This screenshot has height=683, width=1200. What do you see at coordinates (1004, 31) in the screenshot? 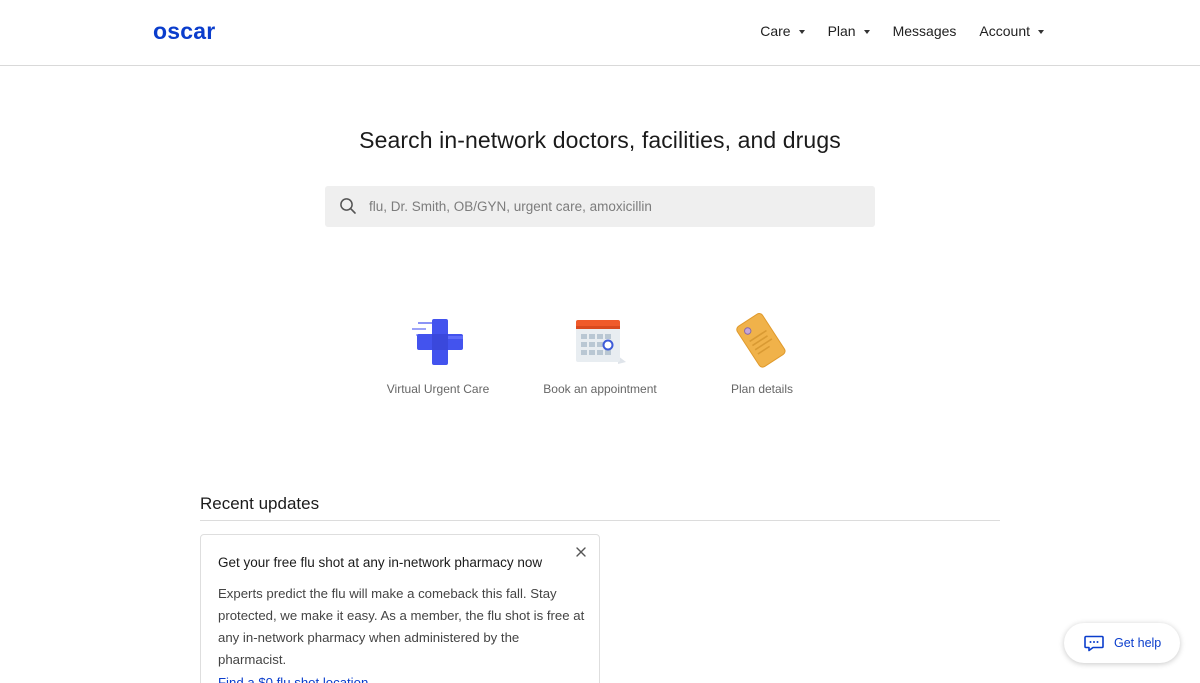
I see `nav-account-label: Account` at bounding box center [1004, 31].